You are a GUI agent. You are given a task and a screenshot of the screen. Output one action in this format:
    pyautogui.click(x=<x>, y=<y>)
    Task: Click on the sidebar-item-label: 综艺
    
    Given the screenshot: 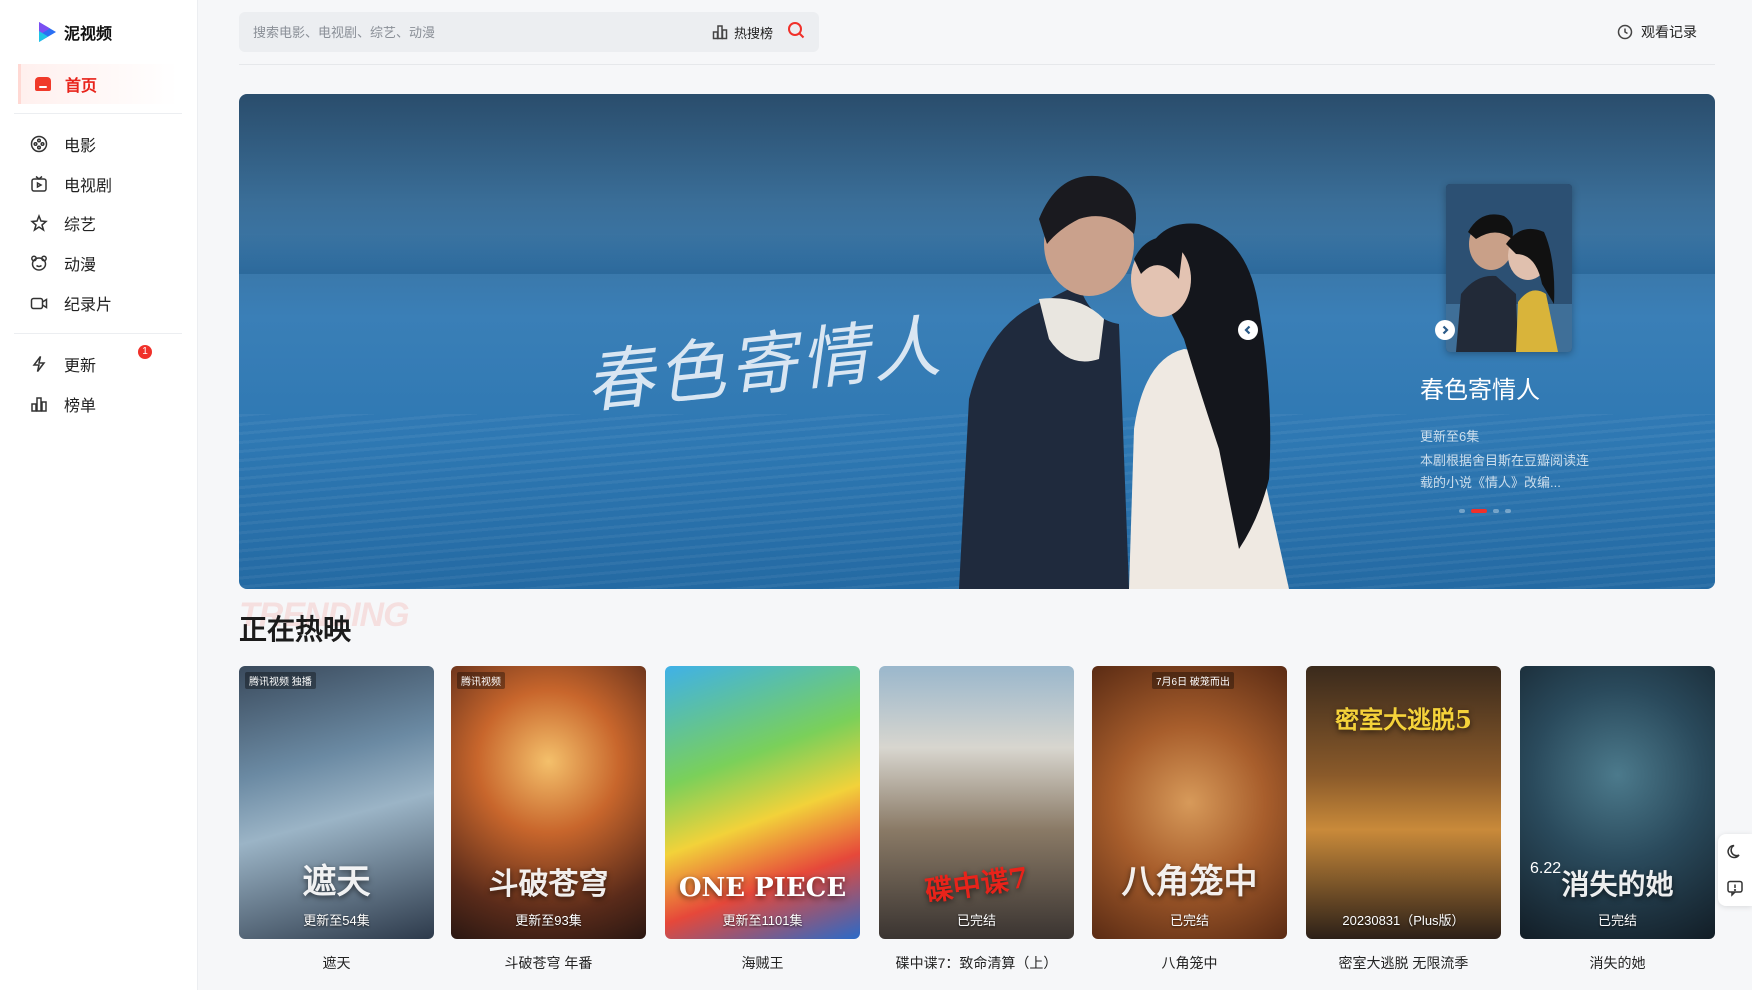 What is the action you would take?
    pyautogui.click(x=80, y=225)
    